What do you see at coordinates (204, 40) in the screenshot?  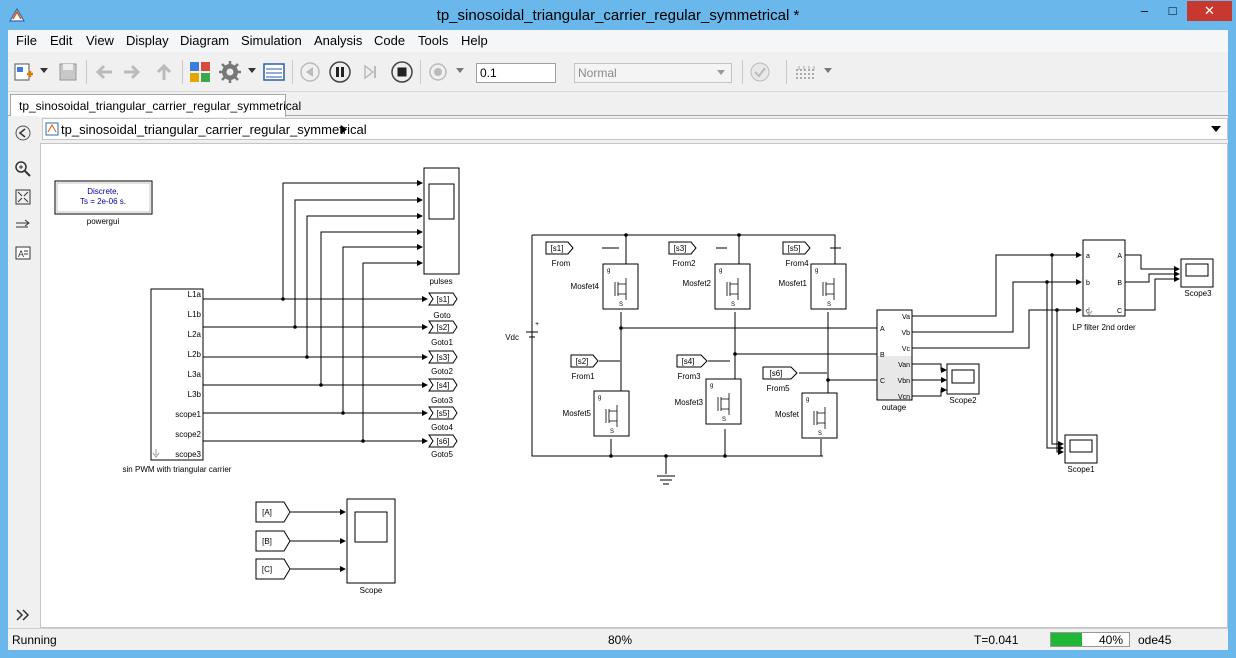 I see `menu-diagram: Diagram` at bounding box center [204, 40].